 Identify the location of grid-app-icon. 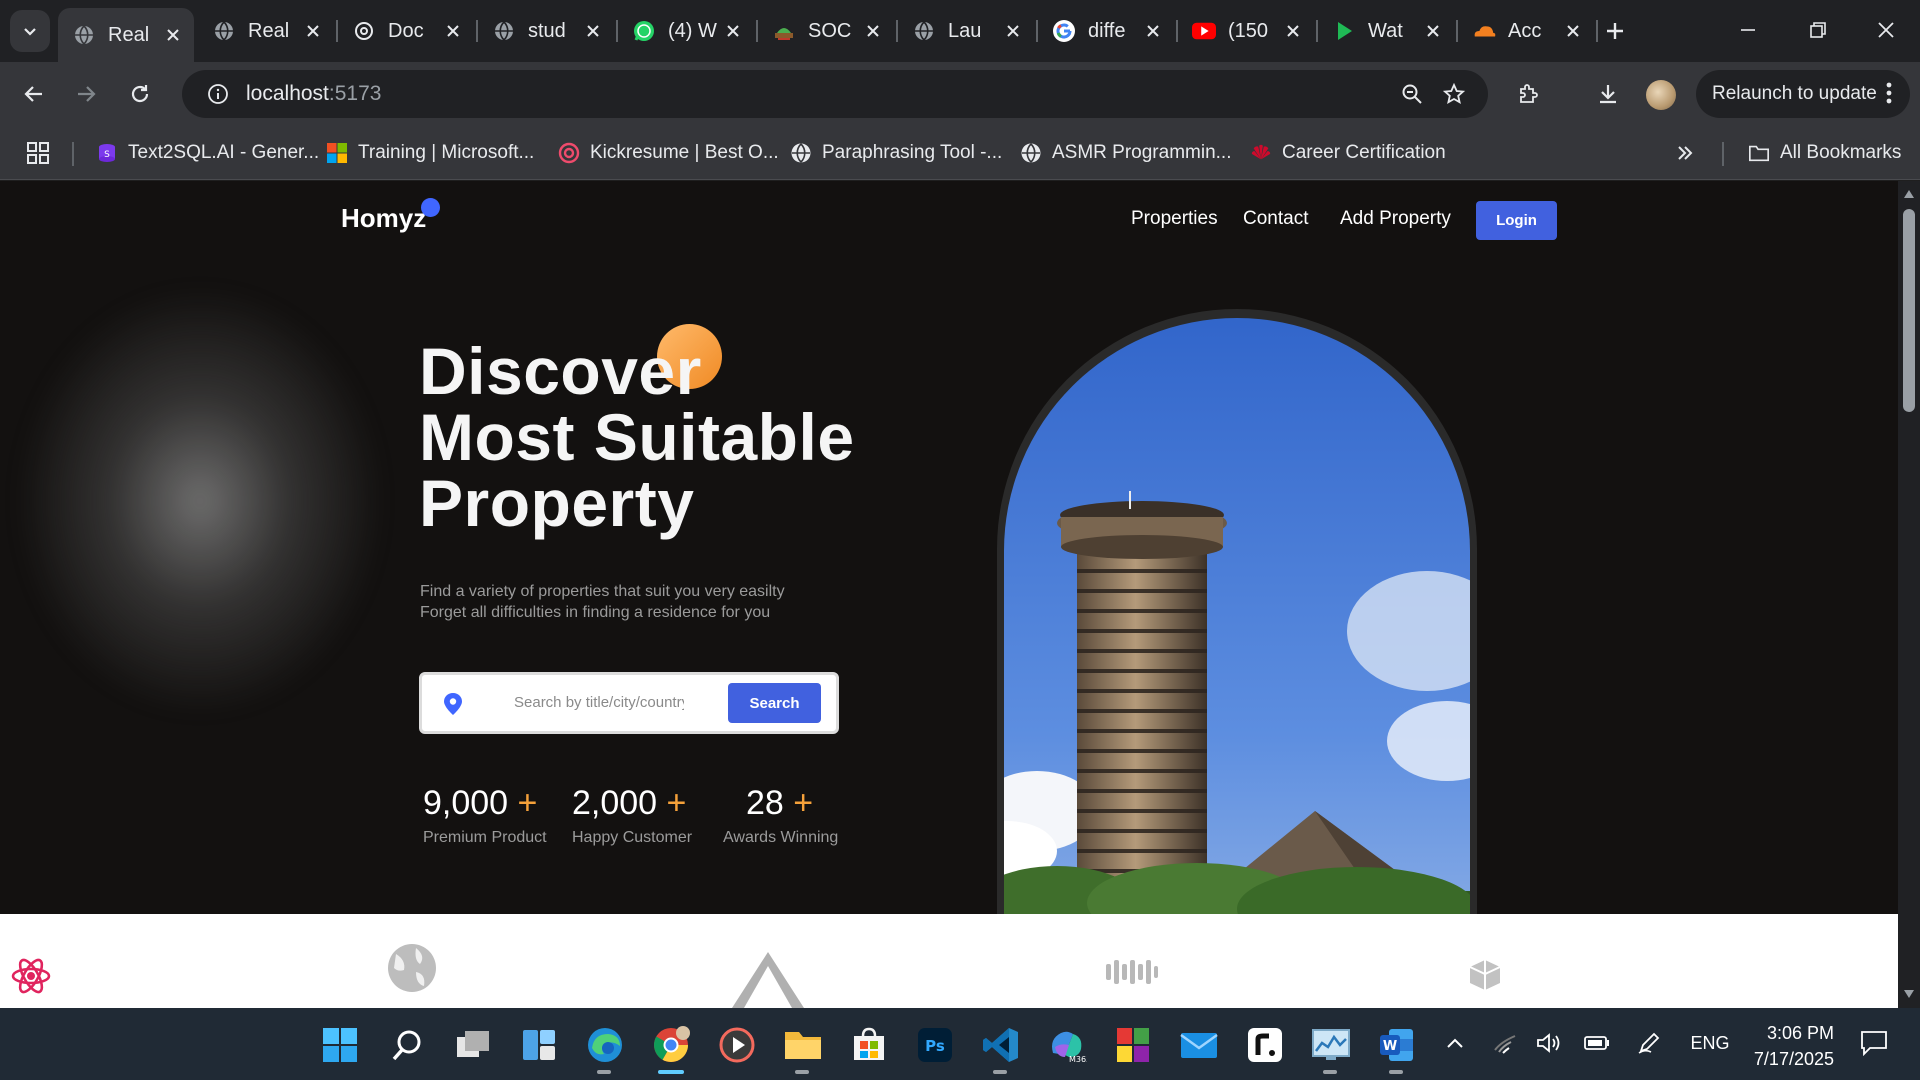
(1133, 1045).